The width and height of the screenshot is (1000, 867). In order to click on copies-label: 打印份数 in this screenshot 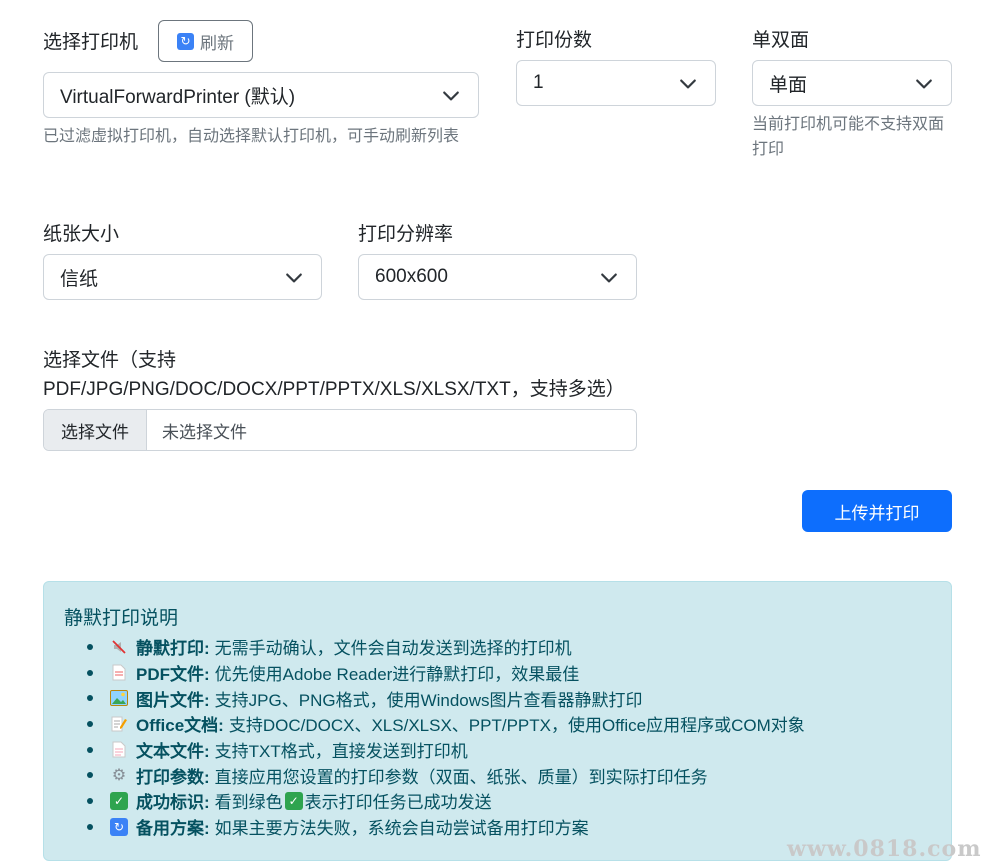, I will do `click(554, 40)`.